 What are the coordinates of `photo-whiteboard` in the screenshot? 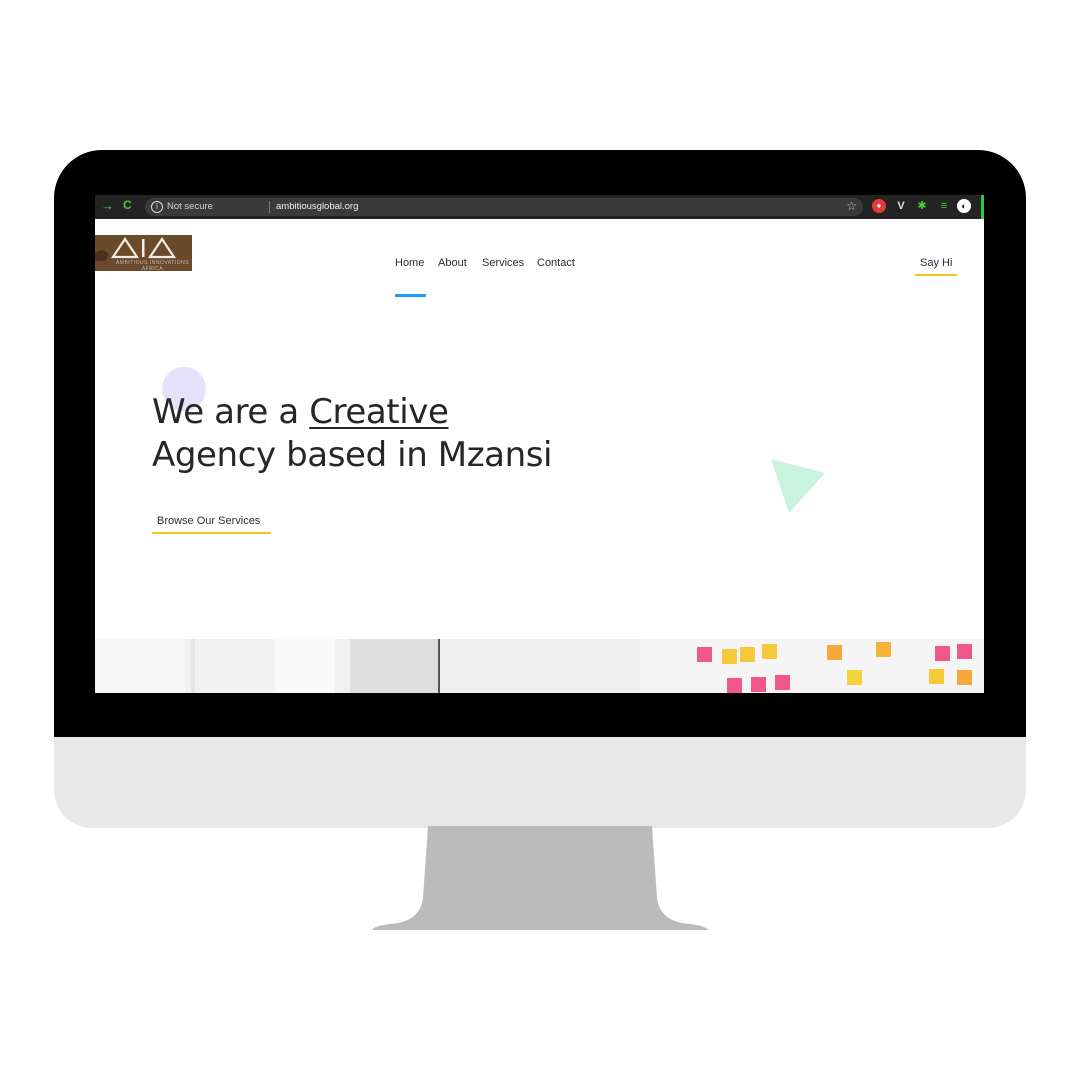 It's located at (812, 666).